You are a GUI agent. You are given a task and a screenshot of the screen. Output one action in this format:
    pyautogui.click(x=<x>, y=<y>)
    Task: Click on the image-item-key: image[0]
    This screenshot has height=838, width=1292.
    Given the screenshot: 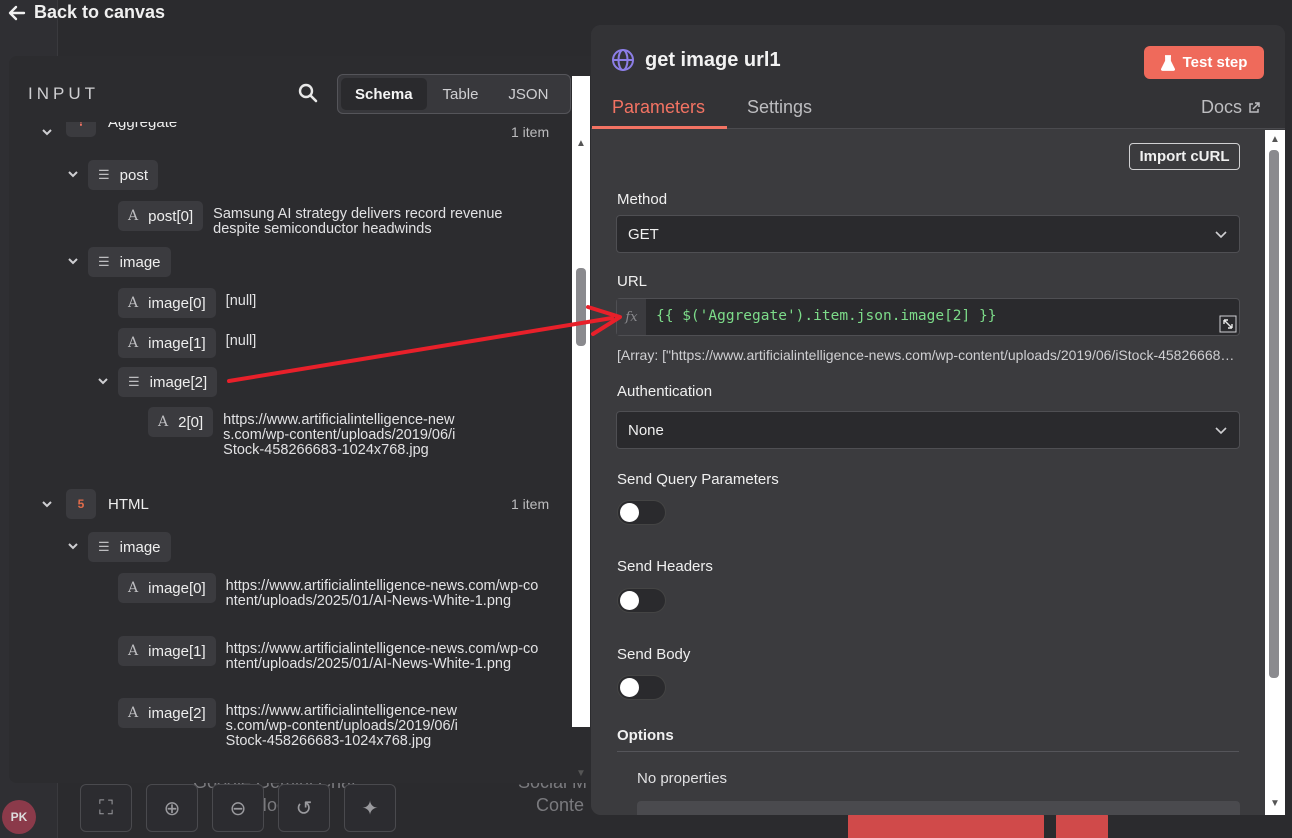 What is the action you would take?
    pyautogui.click(x=177, y=303)
    